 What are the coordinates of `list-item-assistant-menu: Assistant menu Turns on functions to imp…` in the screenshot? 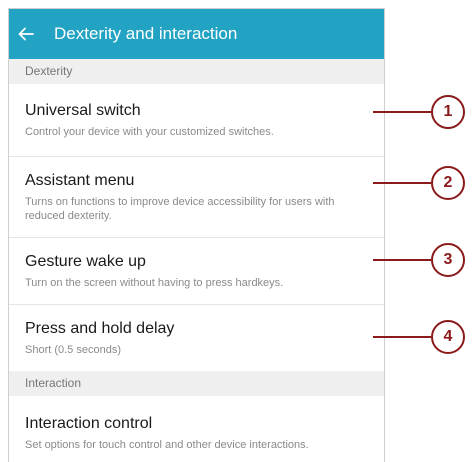 It's located at (196, 197).